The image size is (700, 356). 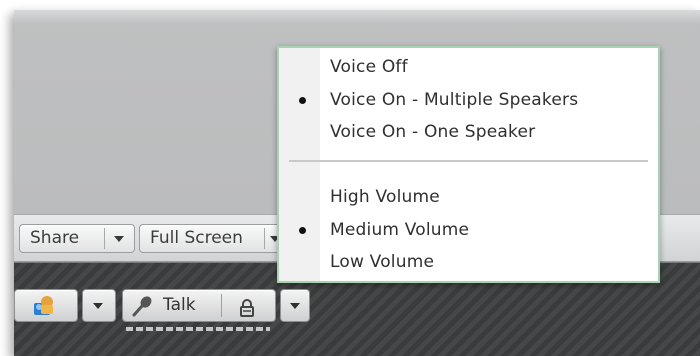 I want to click on webcam-dropdown-button, so click(x=99, y=305).